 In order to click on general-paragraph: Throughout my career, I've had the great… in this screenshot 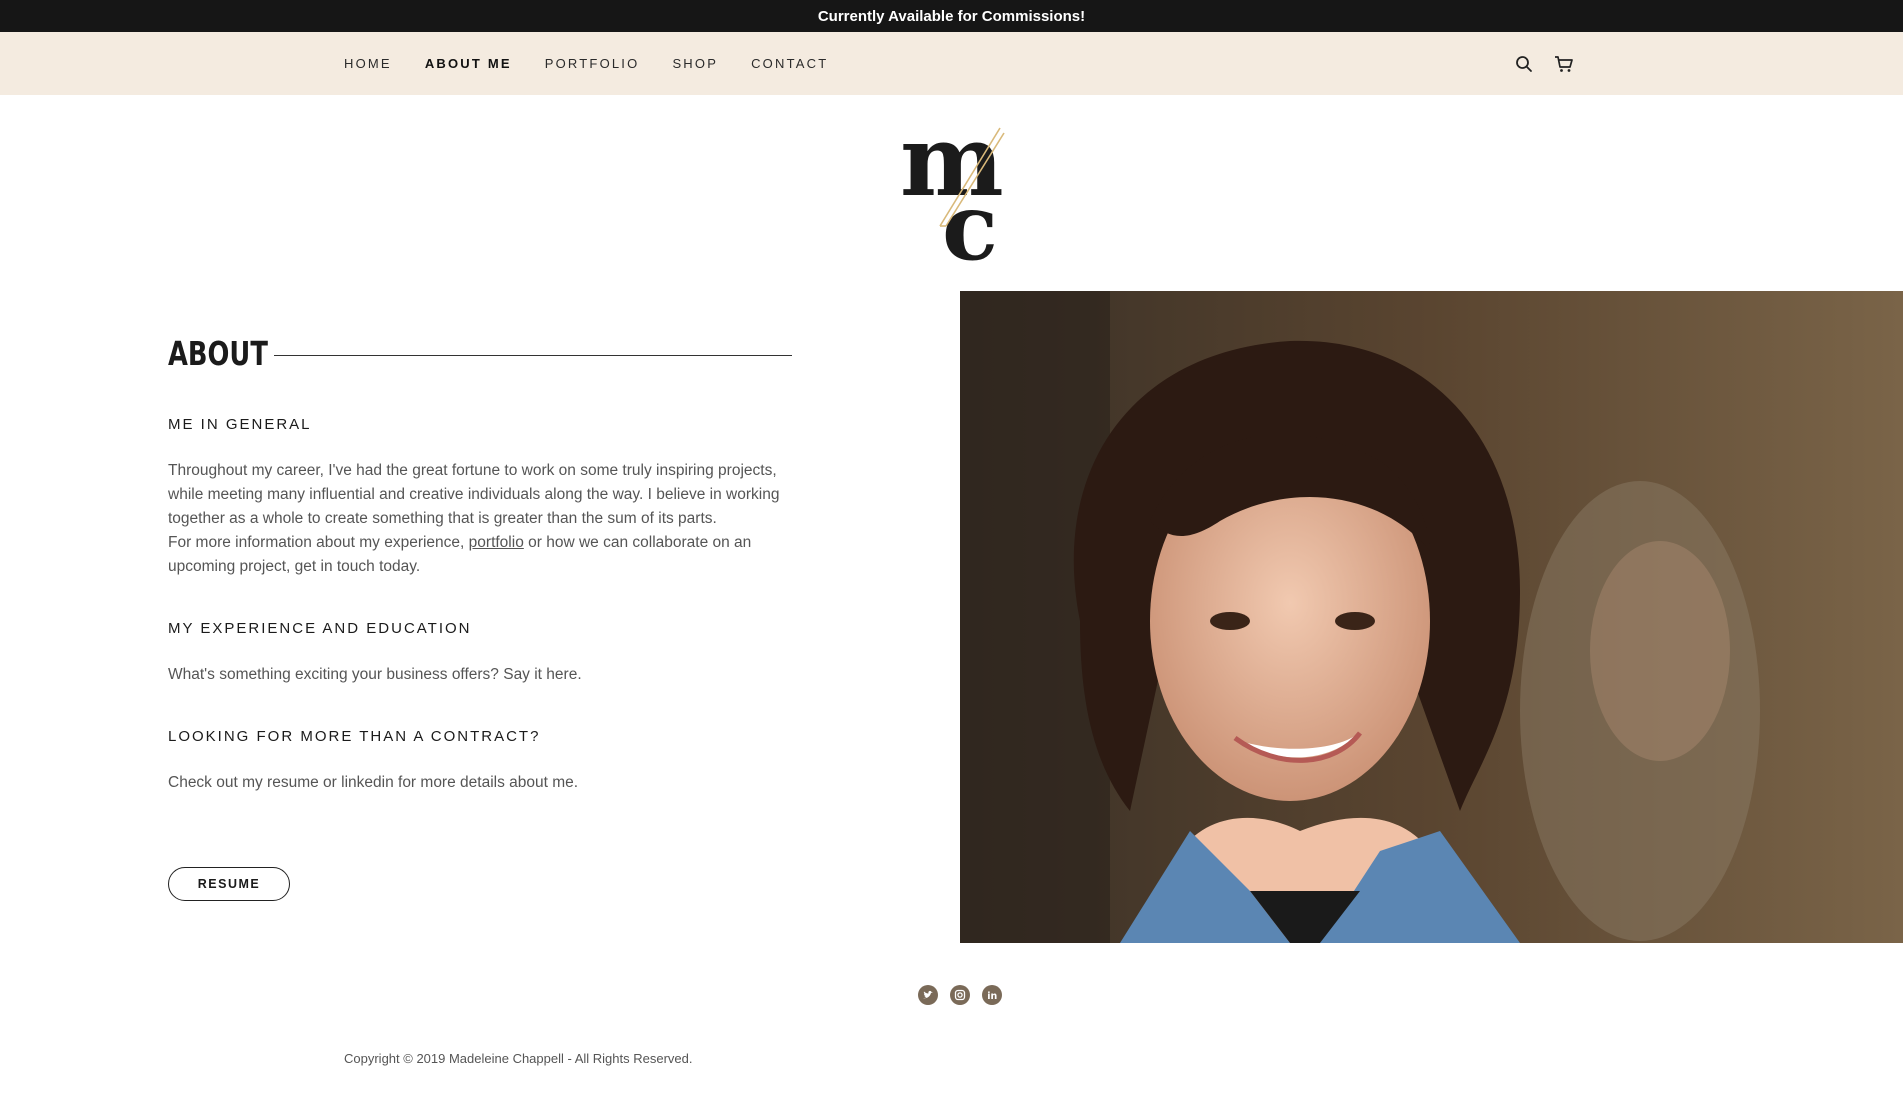, I will do `click(474, 494)`.